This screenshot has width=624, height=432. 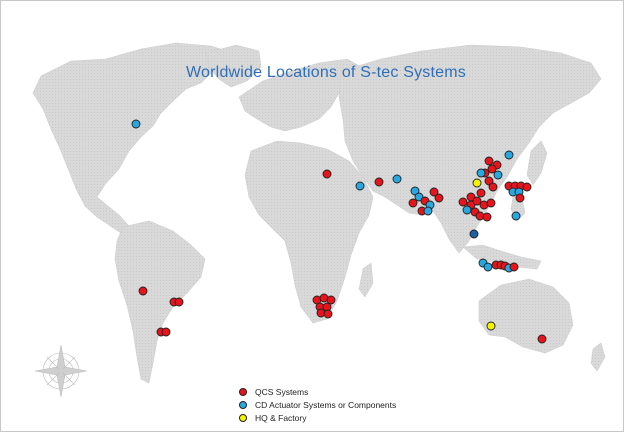 What do you see at coordinates (326, 72) in the screenshot?
I see `map-title: Worldwide Locations of S-tec Systems` at bounding box center [326, 72].